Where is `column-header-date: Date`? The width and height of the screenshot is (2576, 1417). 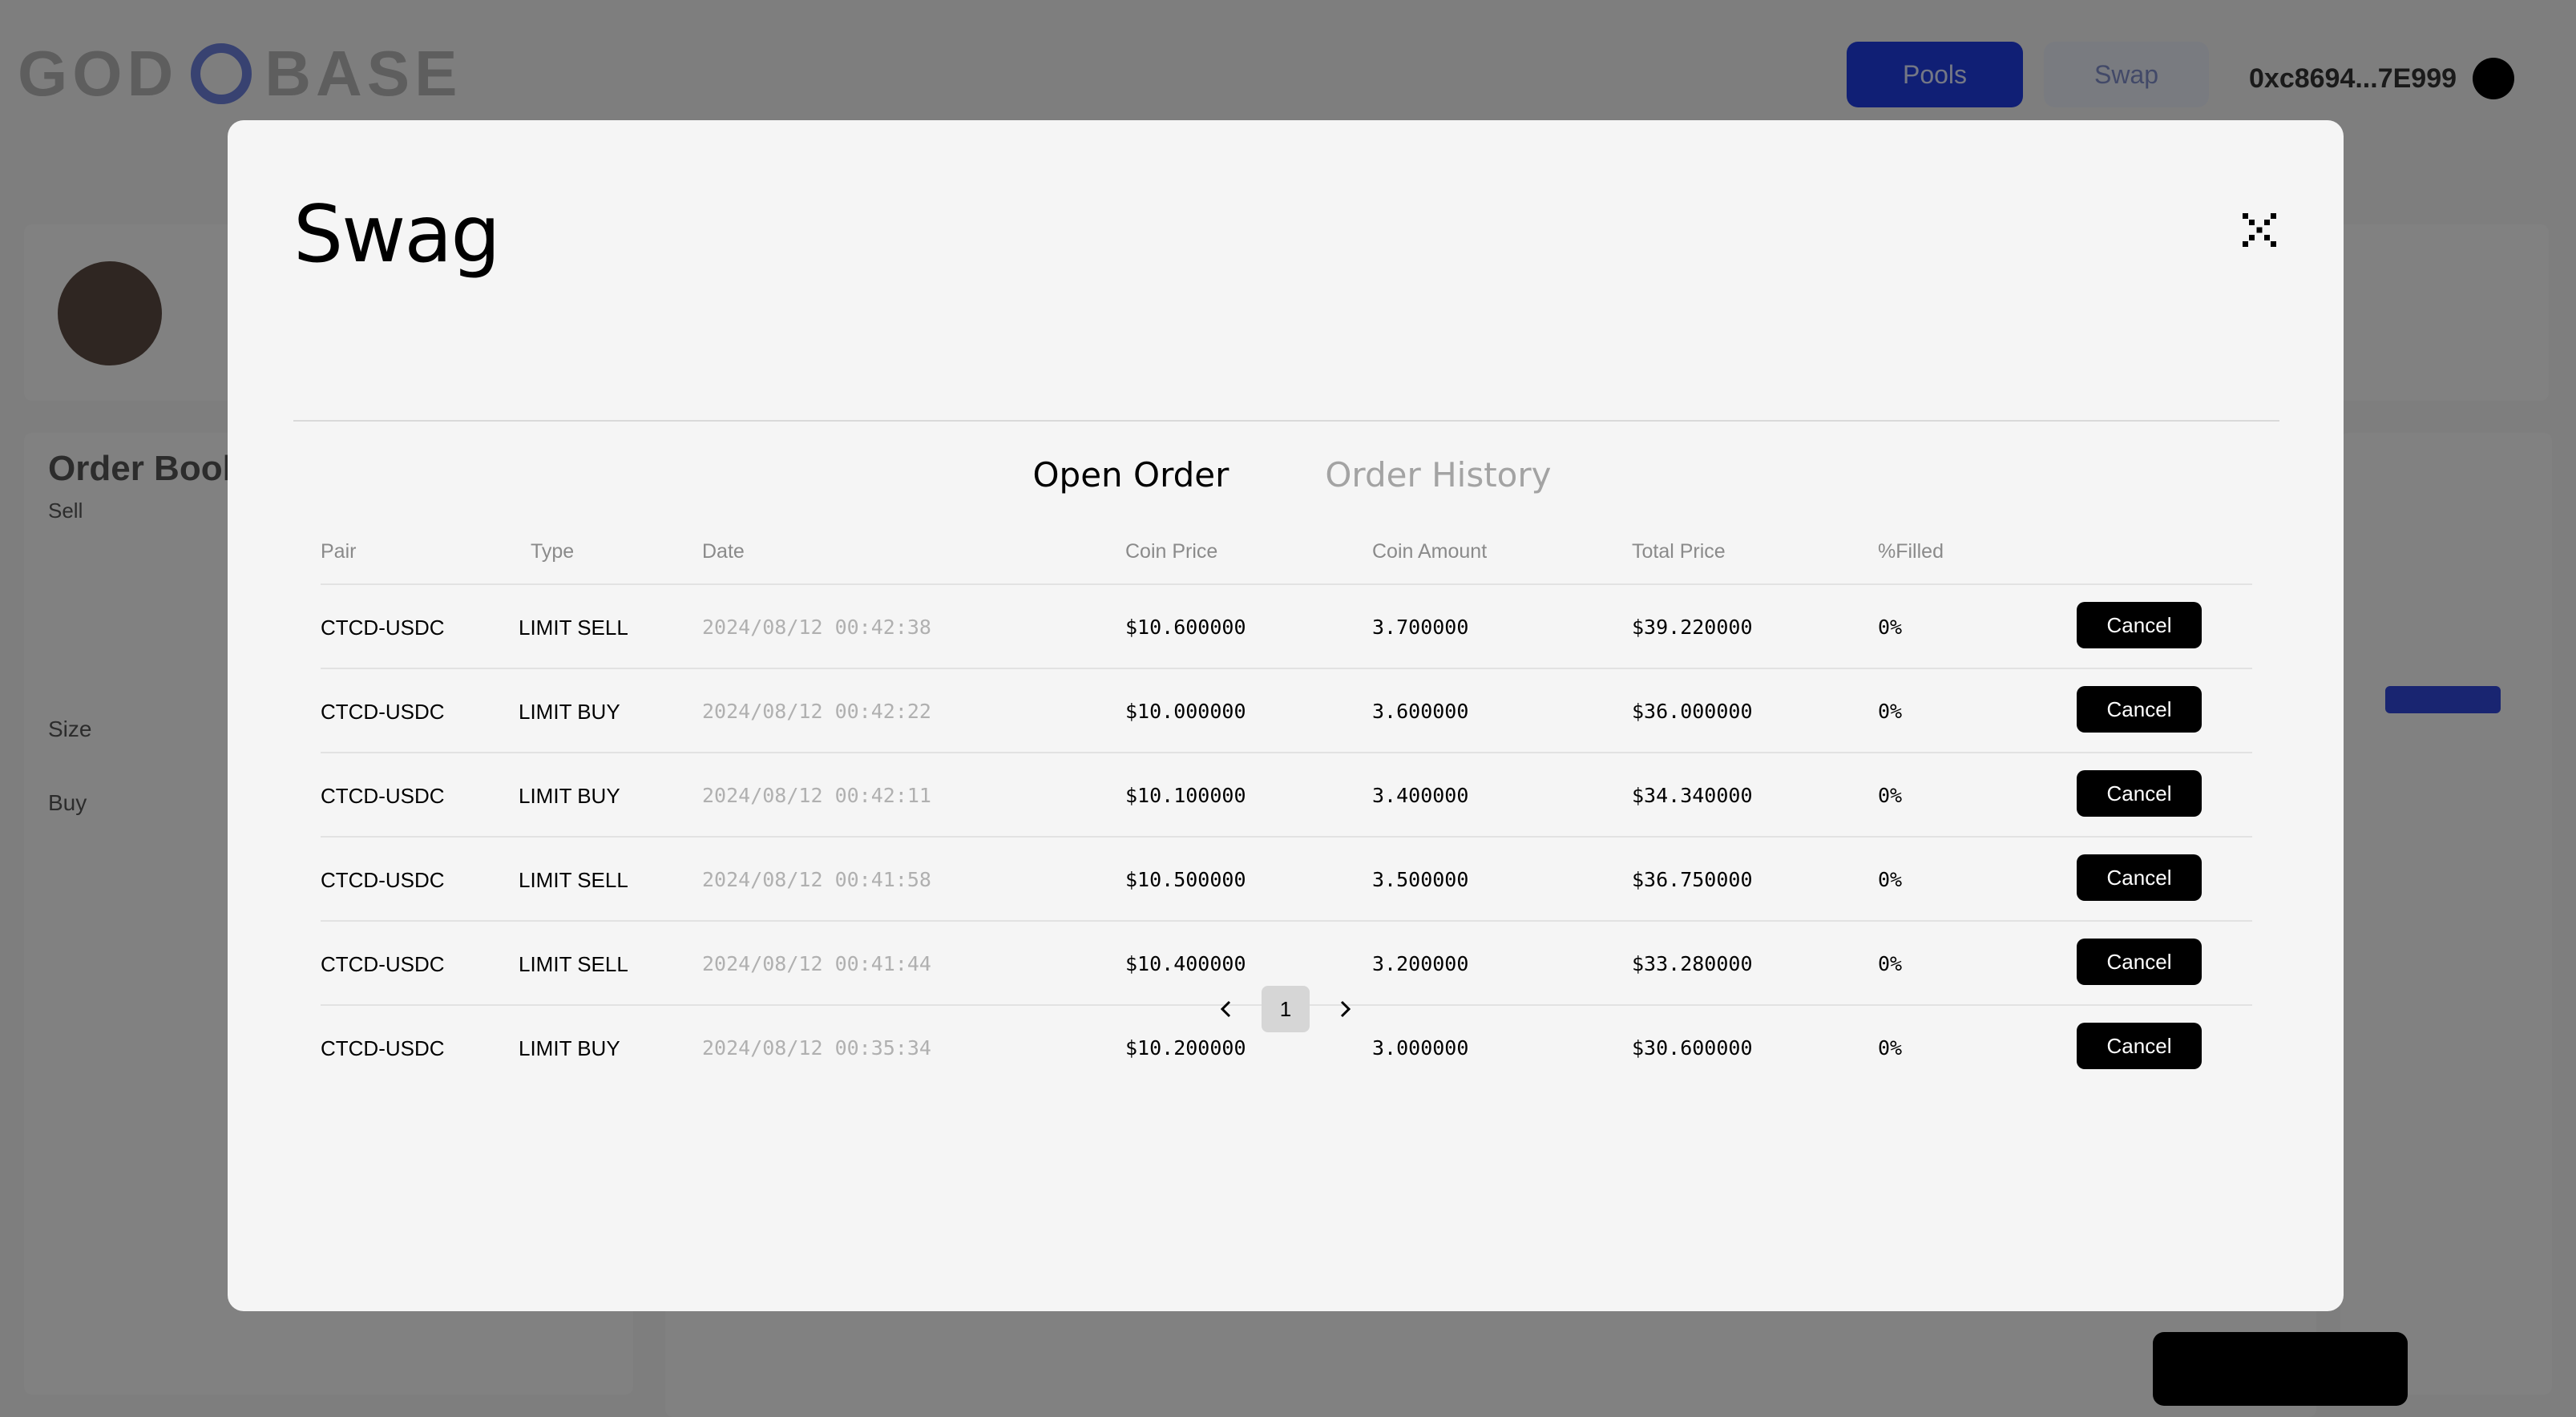
column-header-date: Date is located at coordinates (724, 551).